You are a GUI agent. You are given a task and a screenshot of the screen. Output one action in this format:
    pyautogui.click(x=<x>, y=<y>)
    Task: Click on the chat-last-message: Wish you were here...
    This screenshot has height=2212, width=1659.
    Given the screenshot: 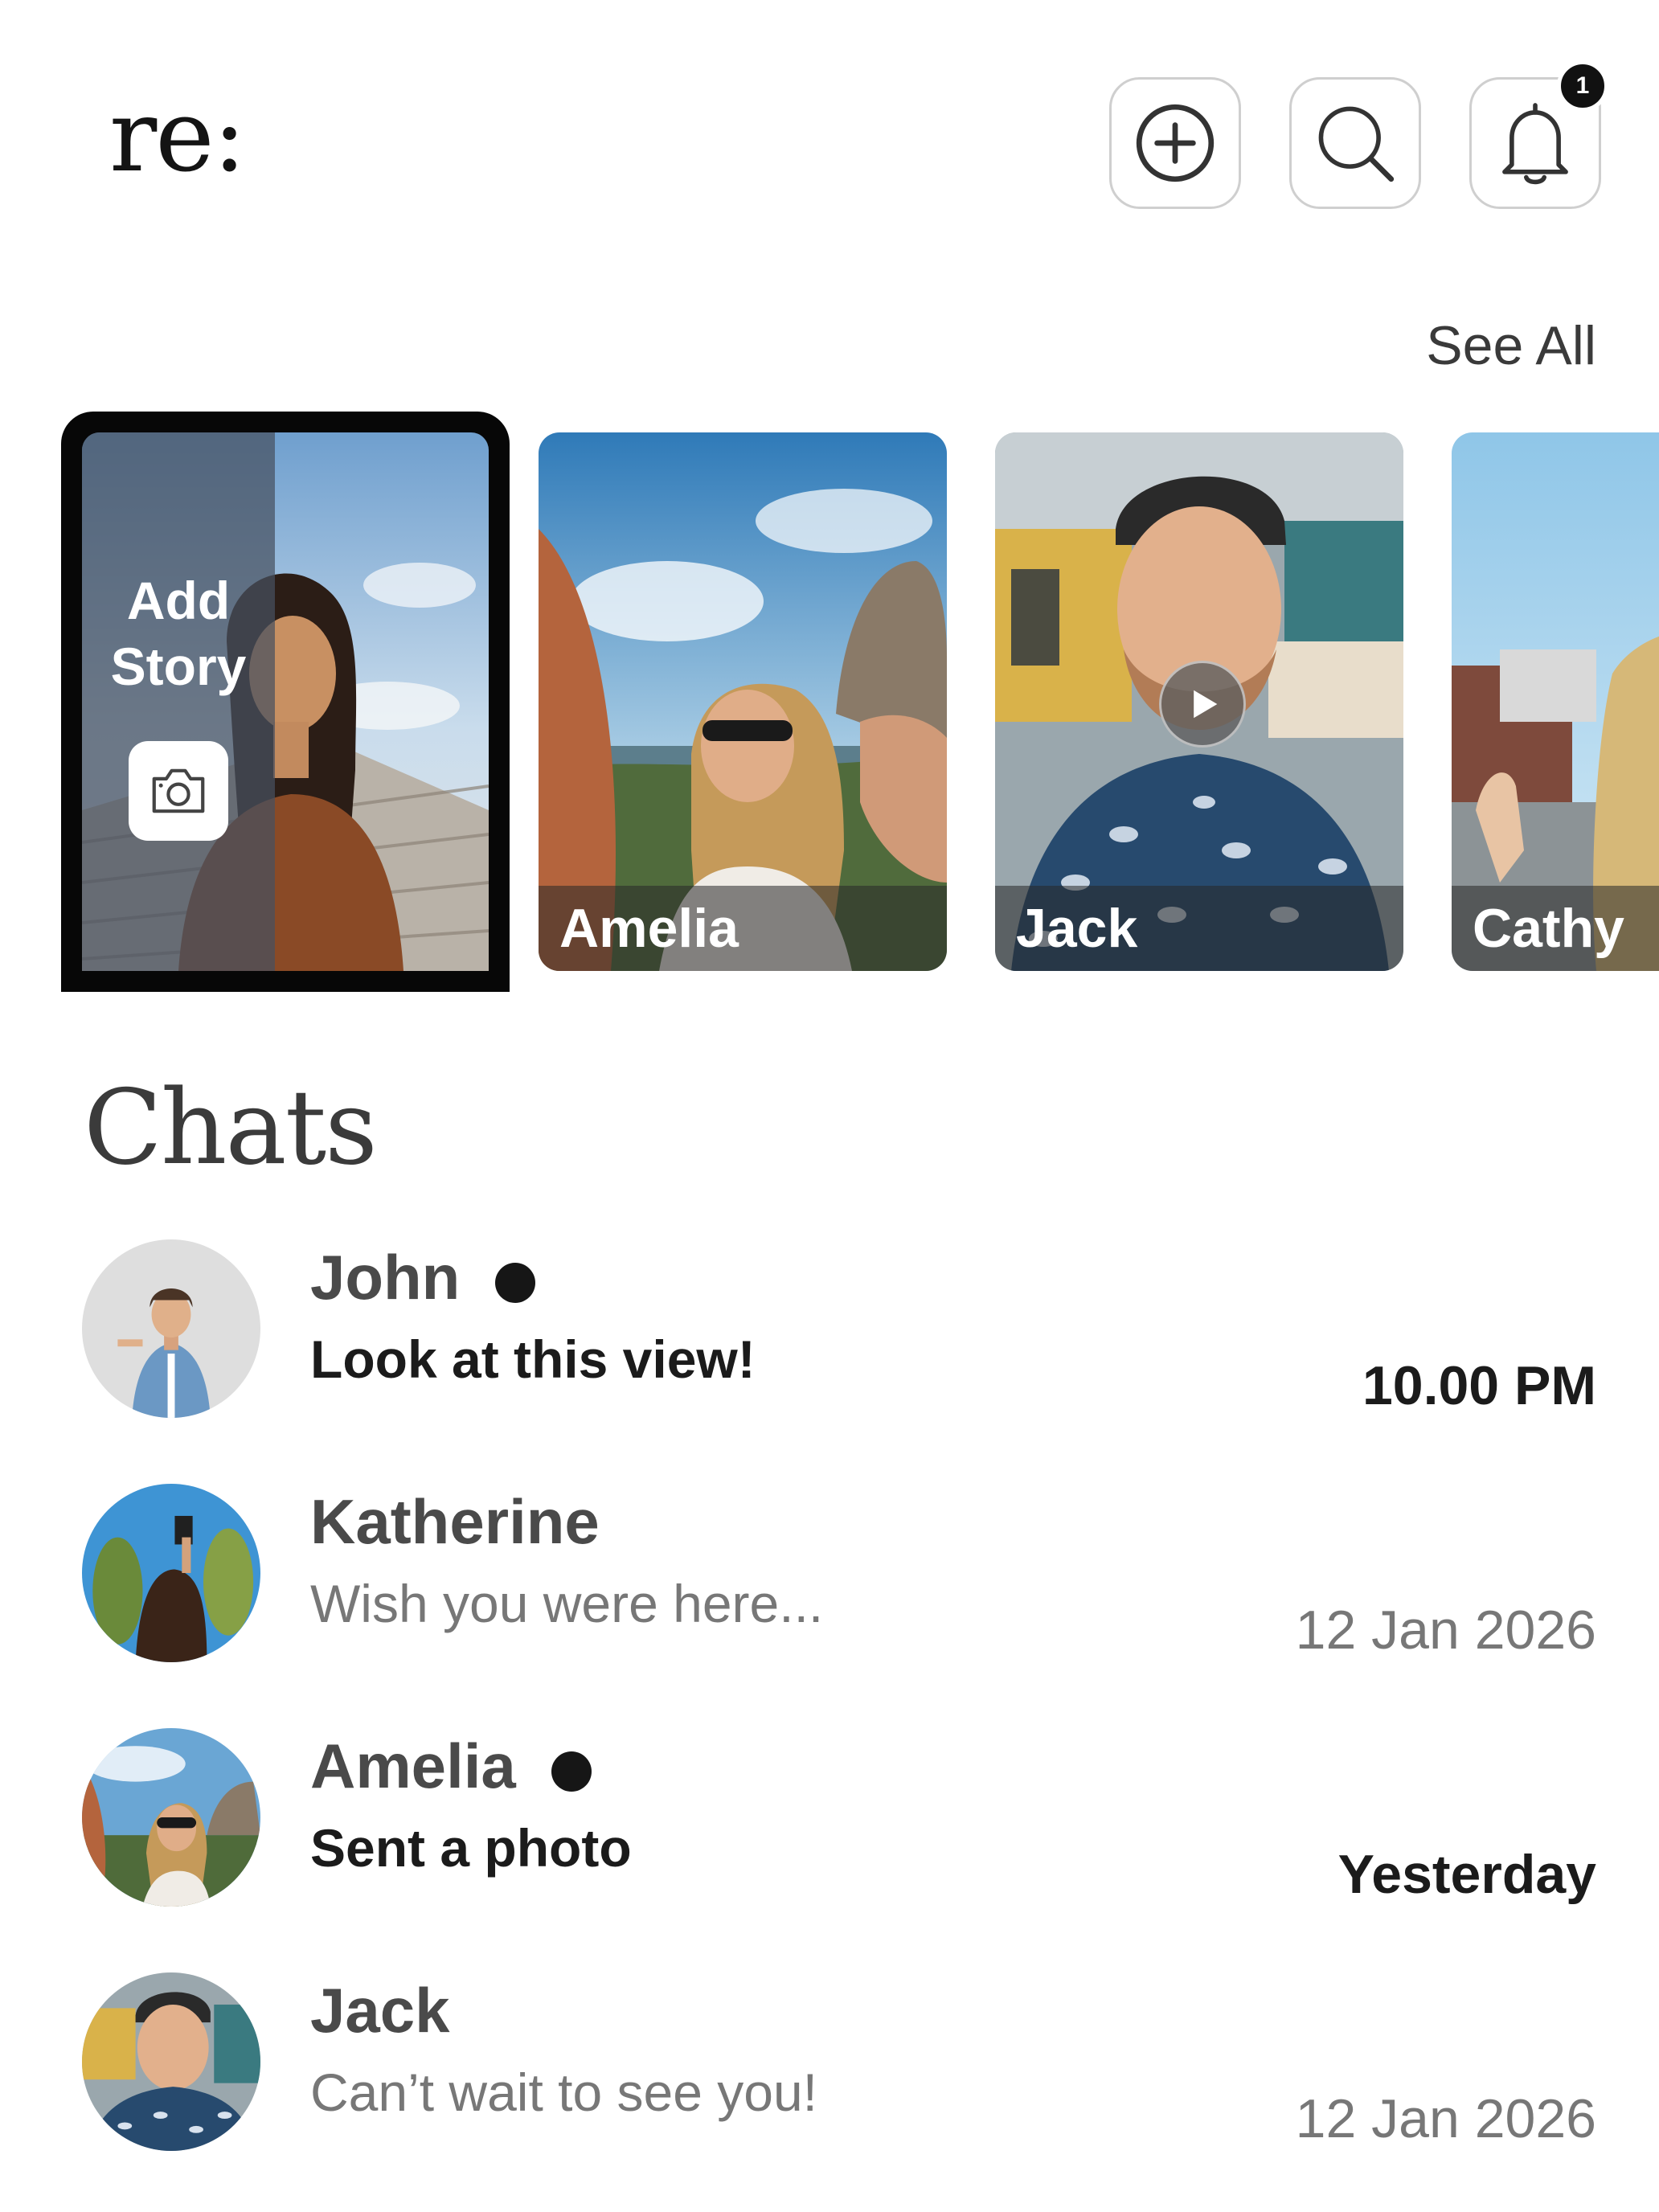 What is the action you would take?
    pyautogui.click(x=567, y=1603)
    